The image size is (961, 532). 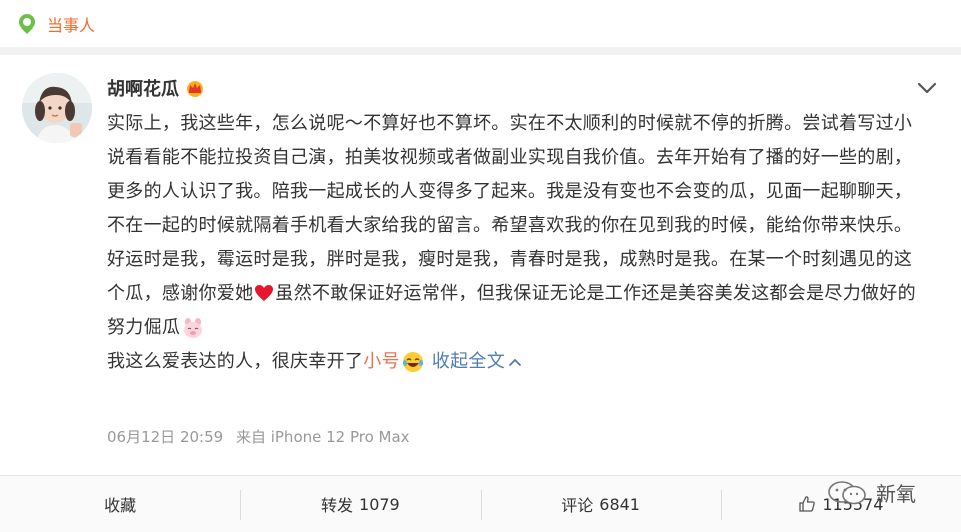 What do you see at coordinates (927, 88) in the screenshot?
I see `chevron-down-icon` at bounding box center [927, 88].